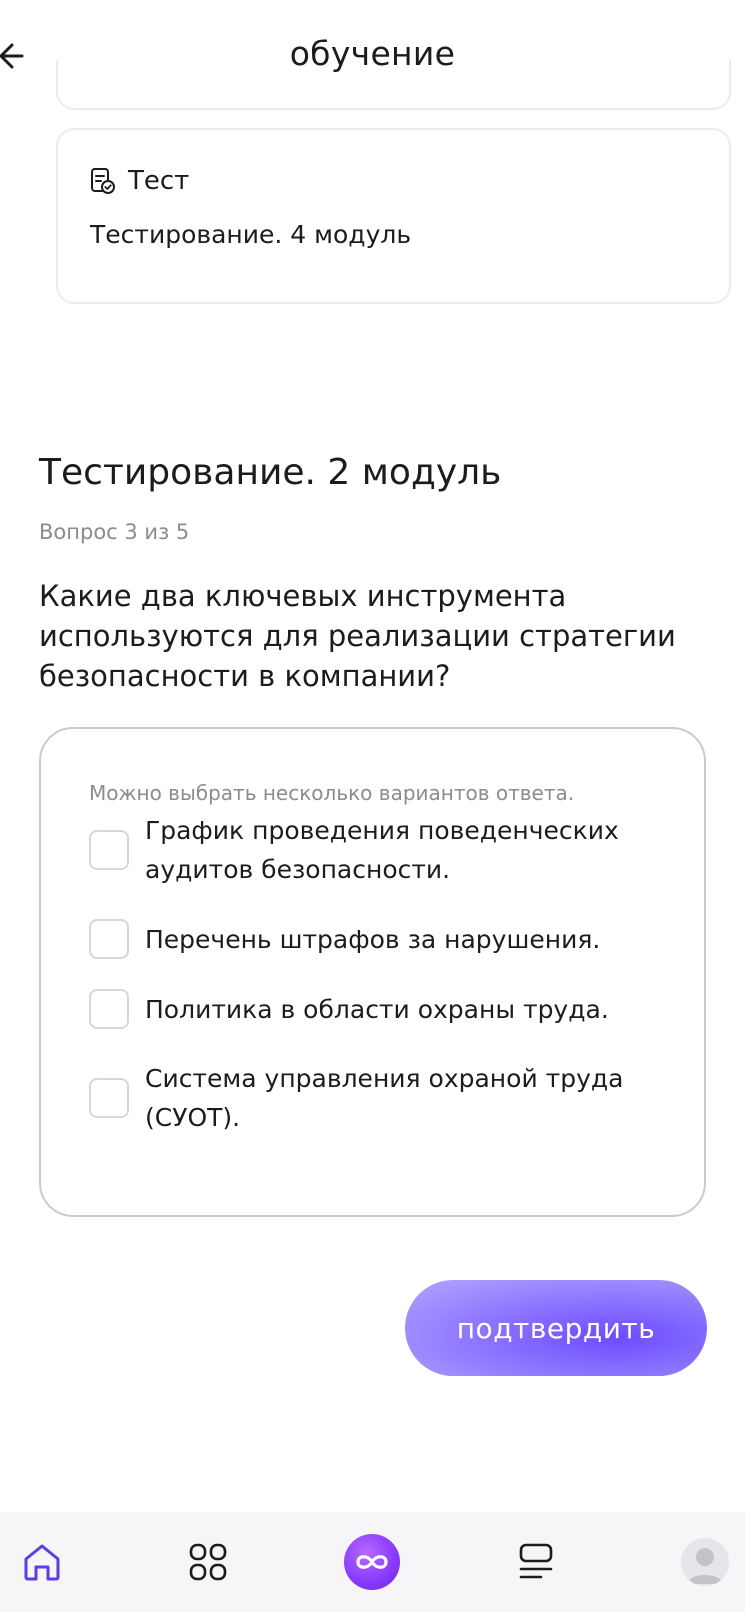 This screenshot has height=1612, width=745. I want to click on user-icon, so click(705, 1566).